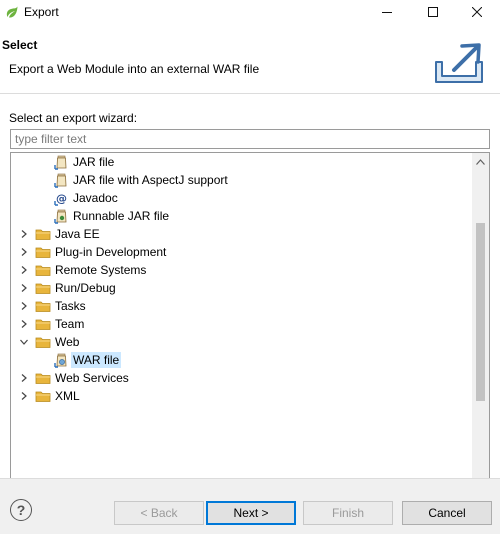 The image size is (500, 534). What do you see at coordinates (96, 360) in the screenshot?
I see `tree-item-label: WAR file` at bounding box center [96, 360].